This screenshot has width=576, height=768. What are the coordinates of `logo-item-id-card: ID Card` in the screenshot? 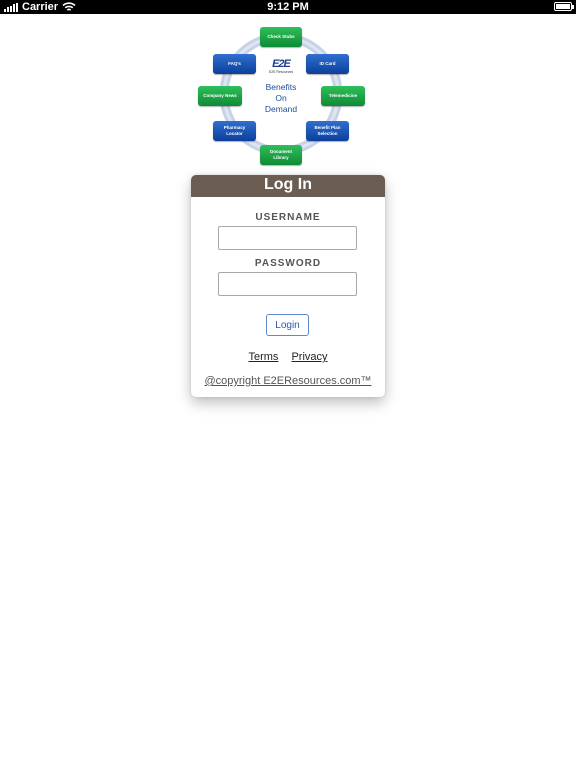 It's located at (327, 64).